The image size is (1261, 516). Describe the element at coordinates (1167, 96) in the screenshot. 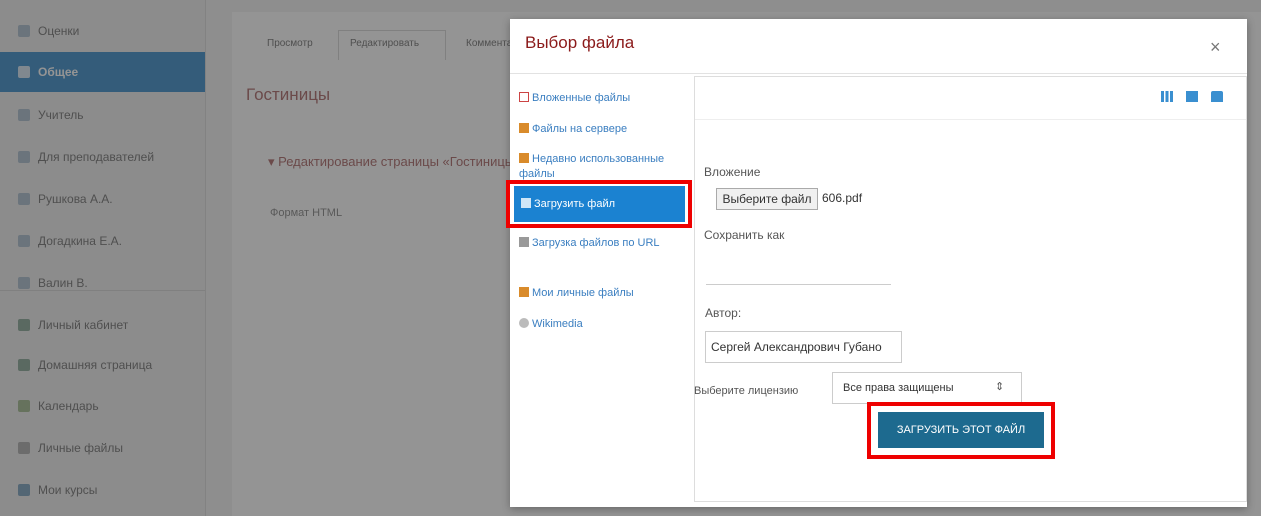

I see `grid-view-icon` at that location.